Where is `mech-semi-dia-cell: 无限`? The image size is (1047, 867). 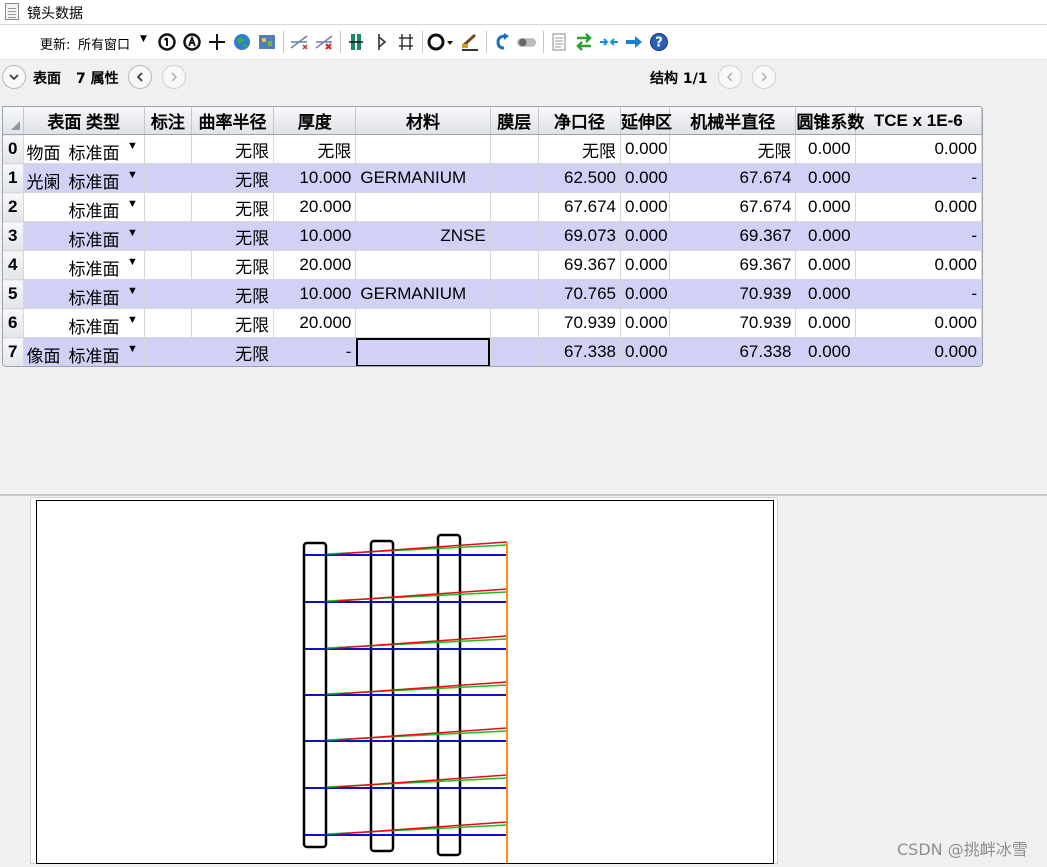 mech-semi-dia-cell: 无限 is located at coordinates (733, 149).